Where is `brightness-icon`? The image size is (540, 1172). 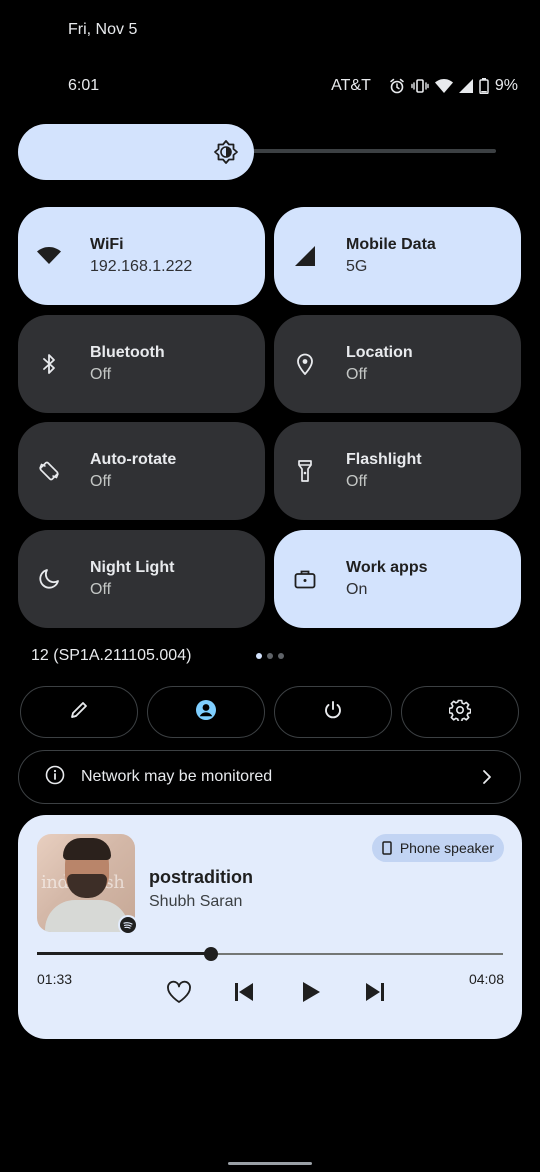
brightness-icon is located at coordinates (226, 152).